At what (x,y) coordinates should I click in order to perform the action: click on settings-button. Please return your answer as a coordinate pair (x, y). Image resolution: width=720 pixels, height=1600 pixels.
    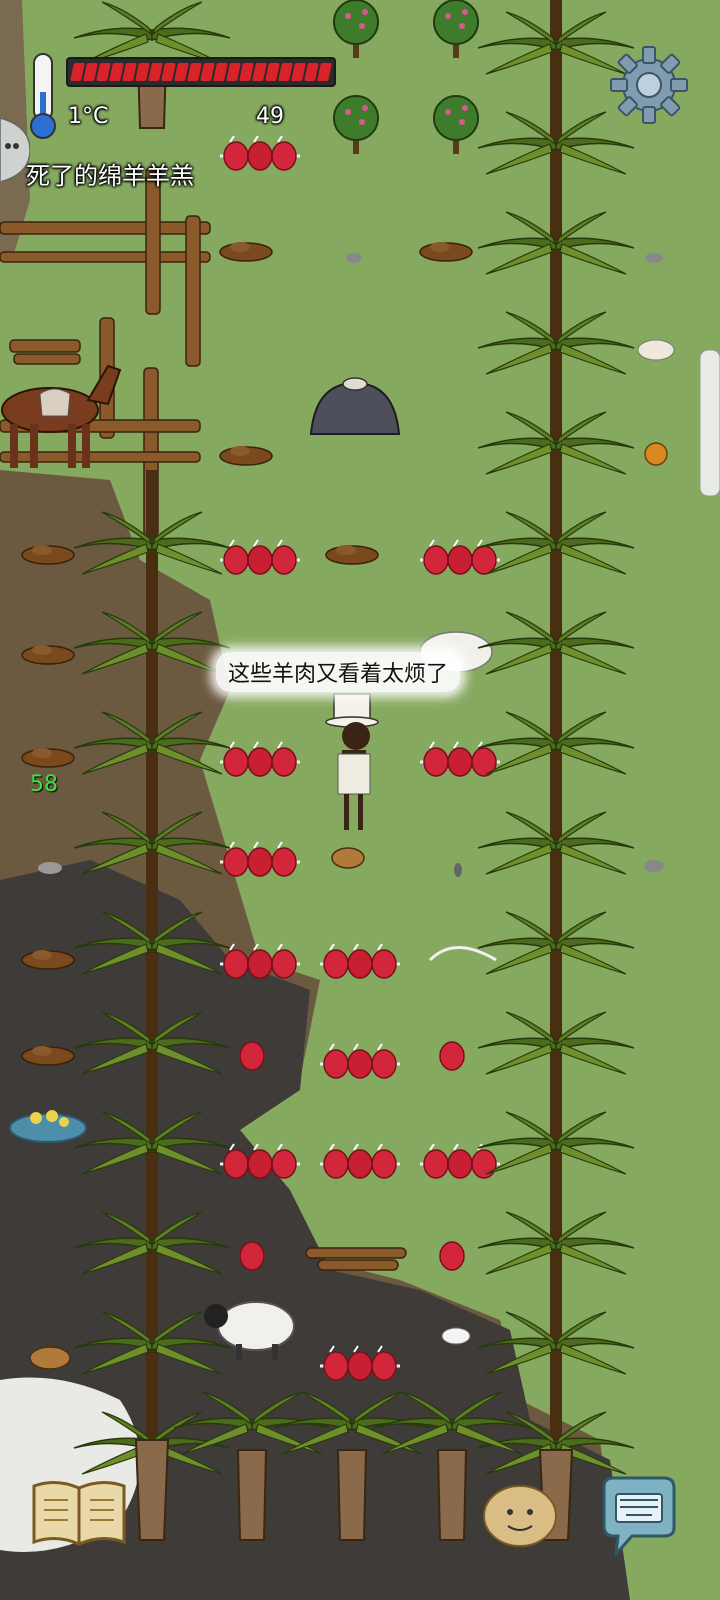
    Looking at the image, I should click on (649, 85).